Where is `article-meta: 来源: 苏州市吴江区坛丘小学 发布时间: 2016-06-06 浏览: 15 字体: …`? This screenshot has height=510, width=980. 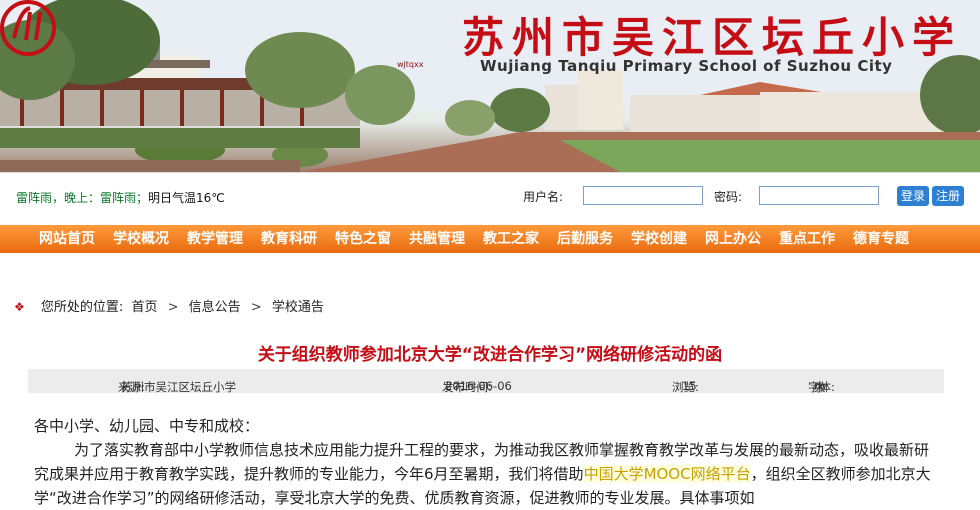 article-meta: 来源: 苏州市吴江区坛丘小学 发布时间: 2016-06-06 浏览: 15 字体: … is located at coordinates (486, 382).